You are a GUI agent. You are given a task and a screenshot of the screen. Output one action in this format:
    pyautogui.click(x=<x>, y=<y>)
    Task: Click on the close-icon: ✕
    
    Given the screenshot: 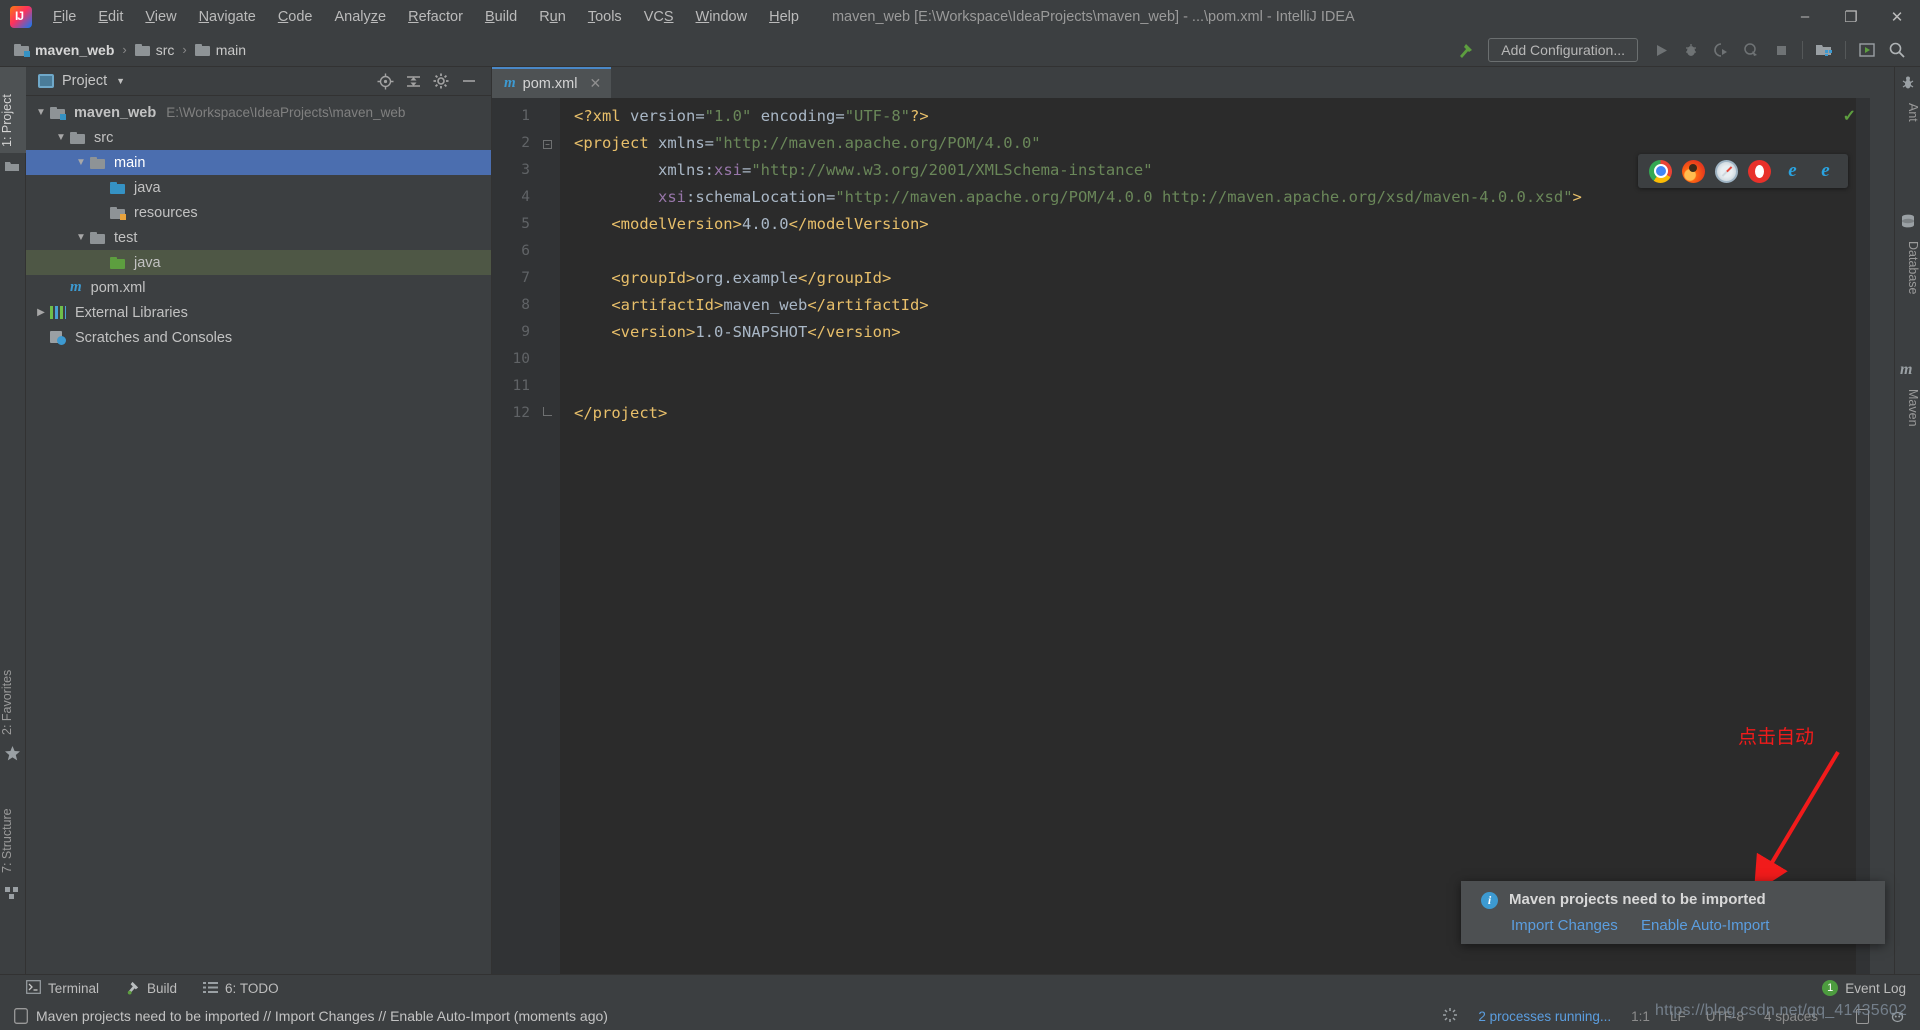 What is the action you would take?
    pyautogui.click(x=595, y=83)
    